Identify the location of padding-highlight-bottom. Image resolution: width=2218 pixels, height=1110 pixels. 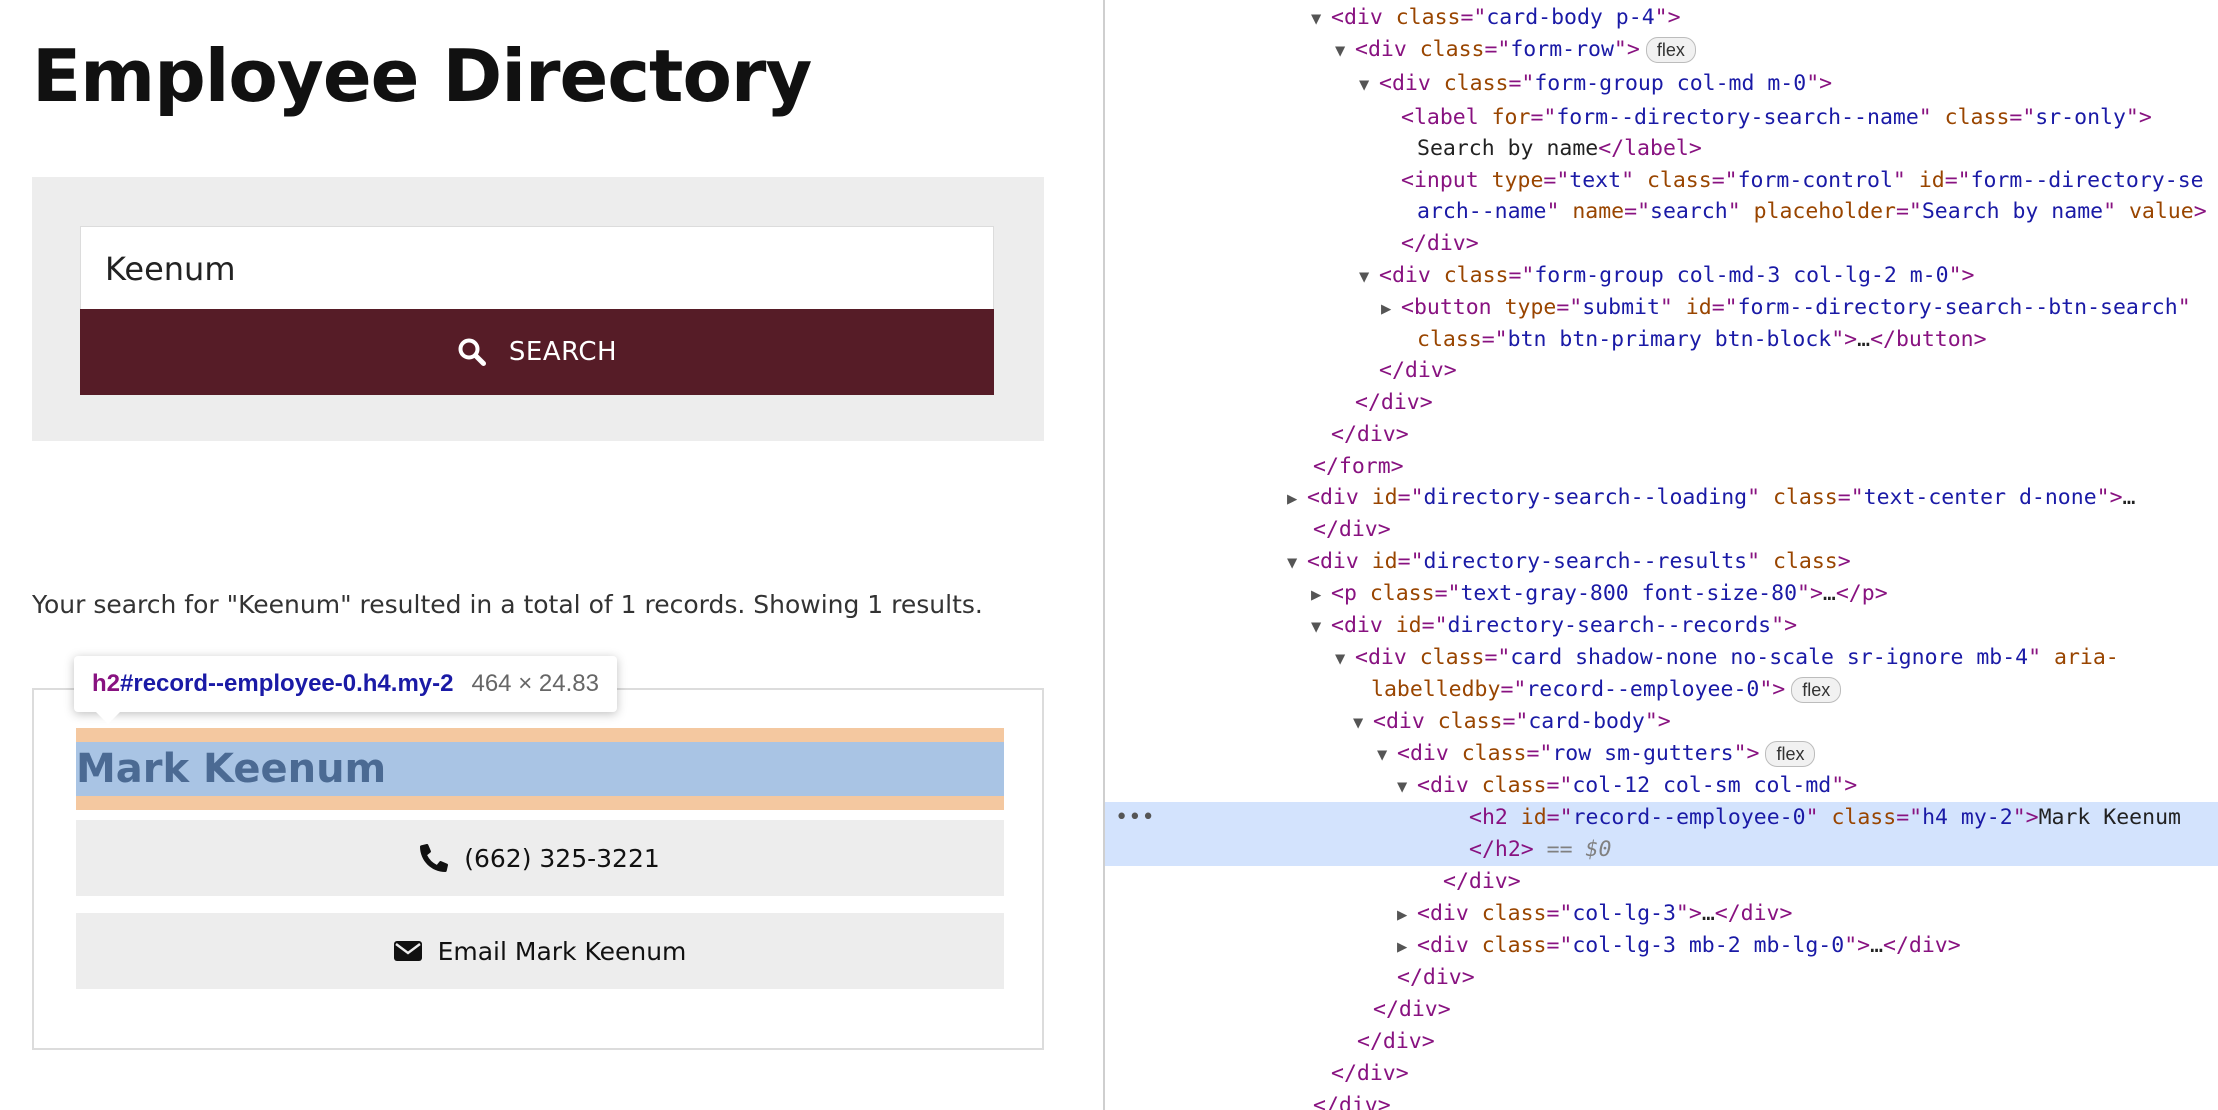
(540, 803).